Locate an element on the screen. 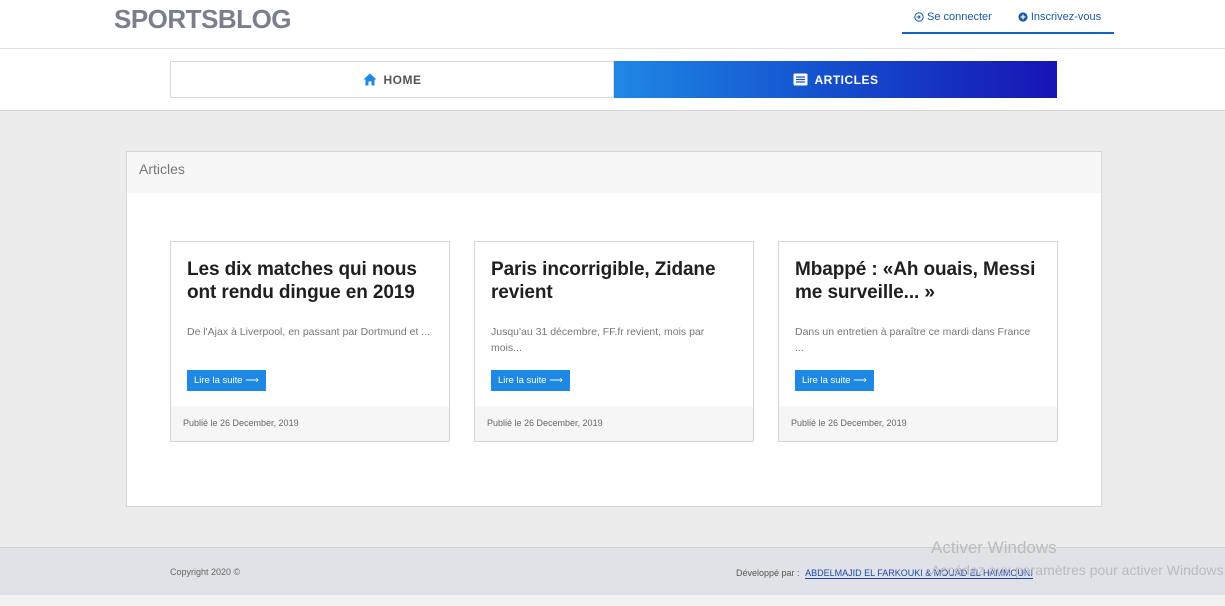 The width and height of the screenshot is (1225, 606). articles-icon is located at coordinates (800, 79).